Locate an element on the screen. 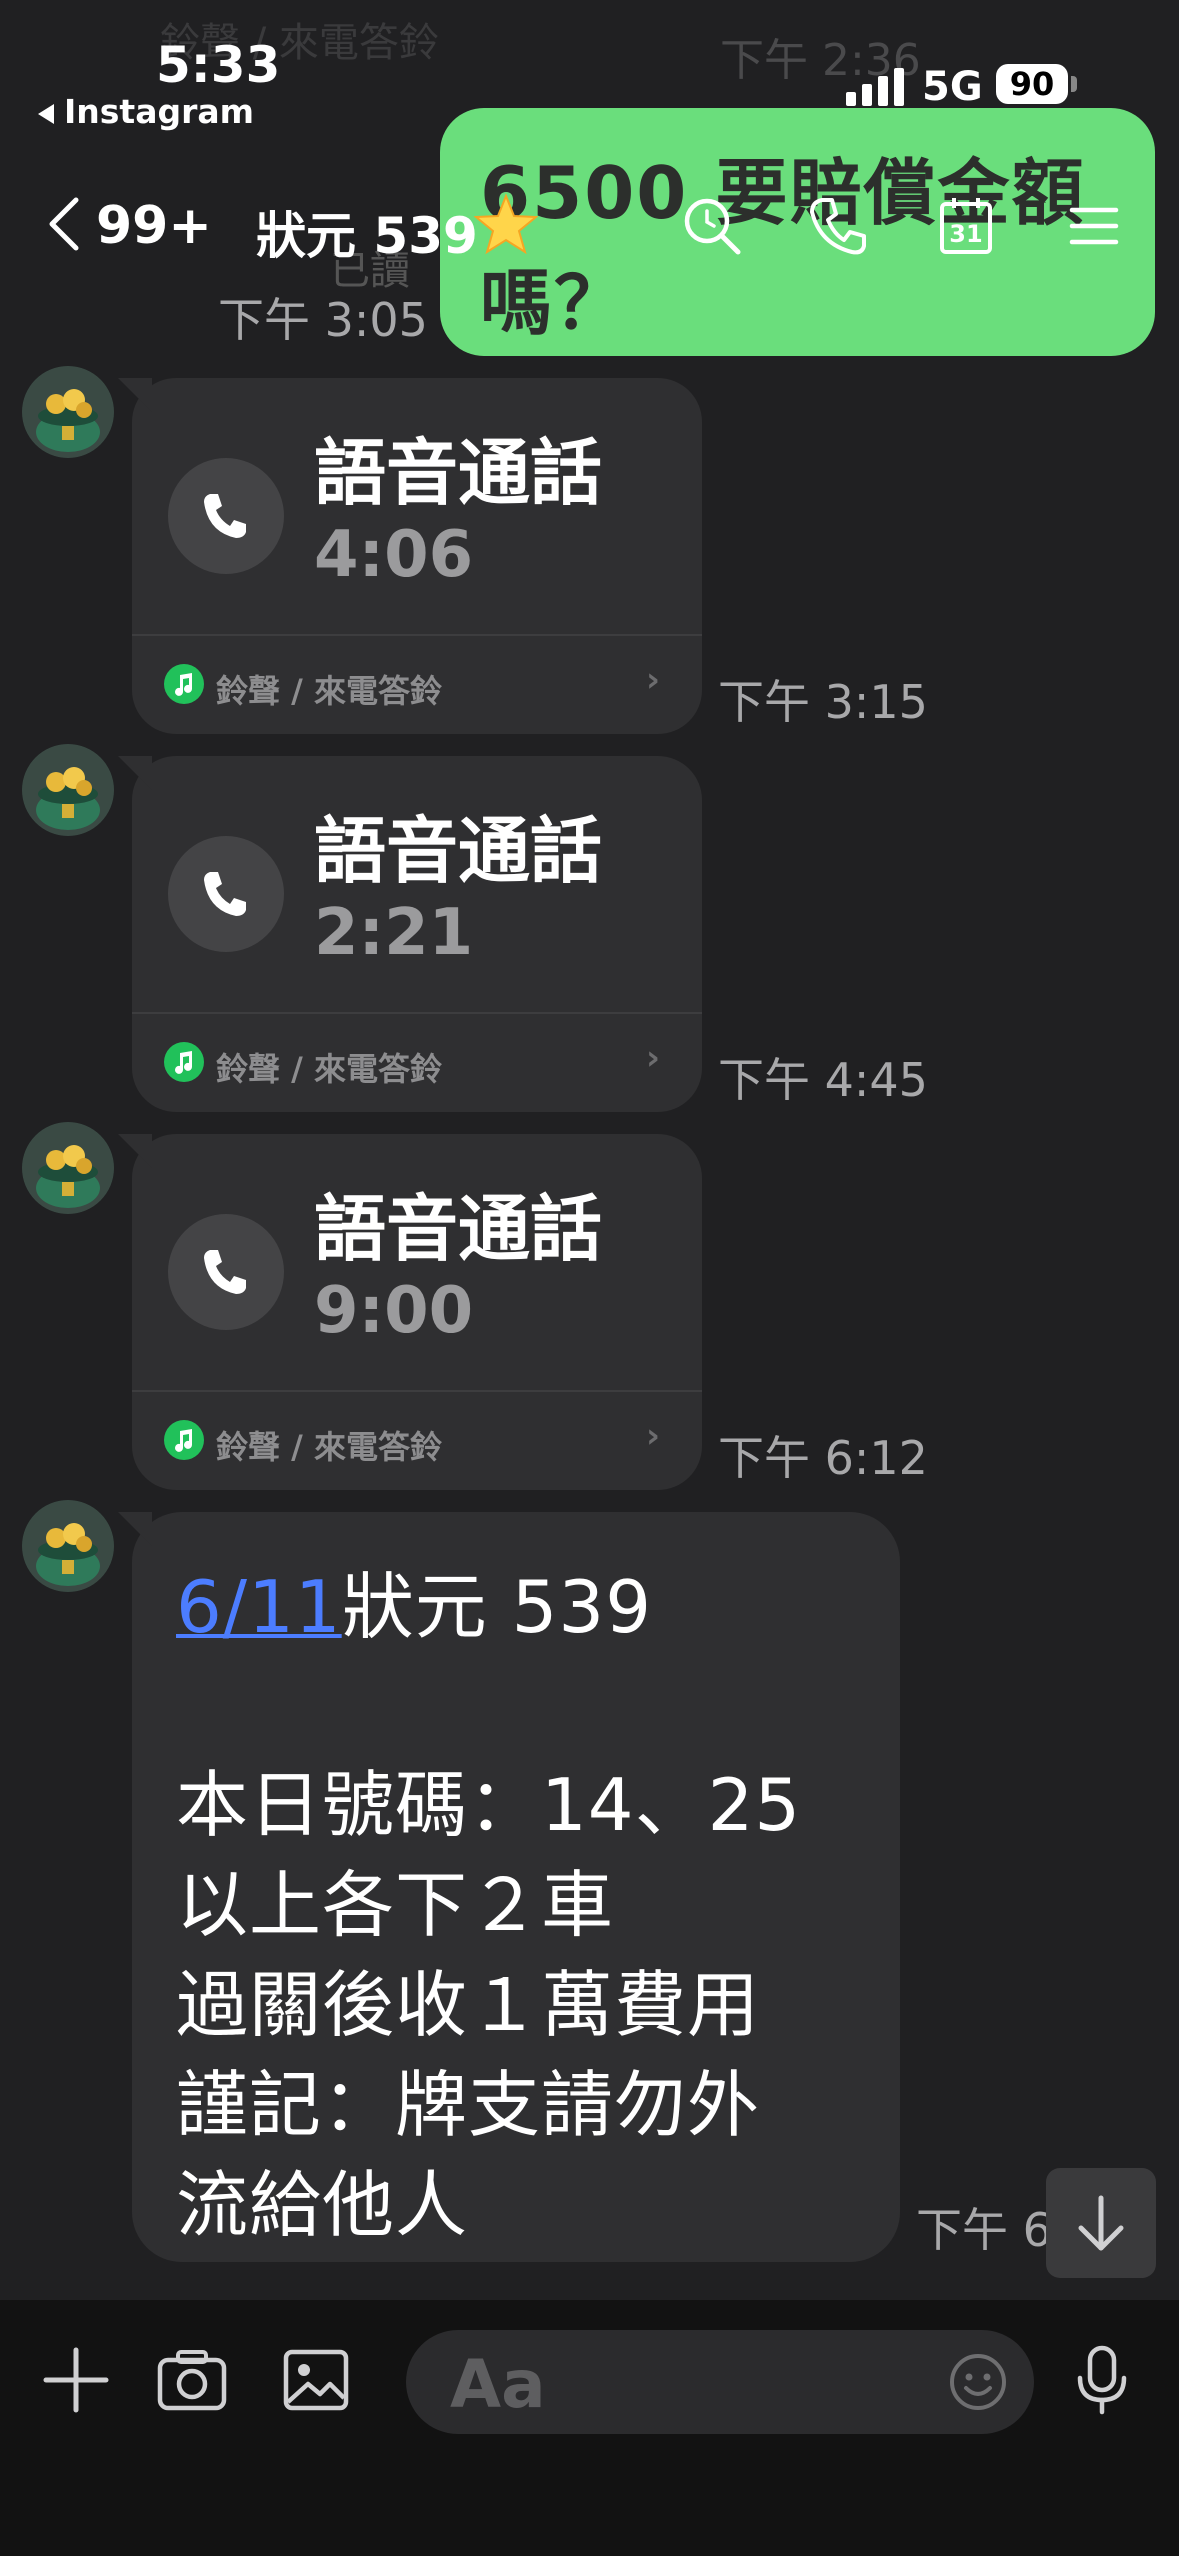 This screenshot has width=1179, height=2556. message-line: 過關後收１萬費用 is located at coordinates (468, 2005).